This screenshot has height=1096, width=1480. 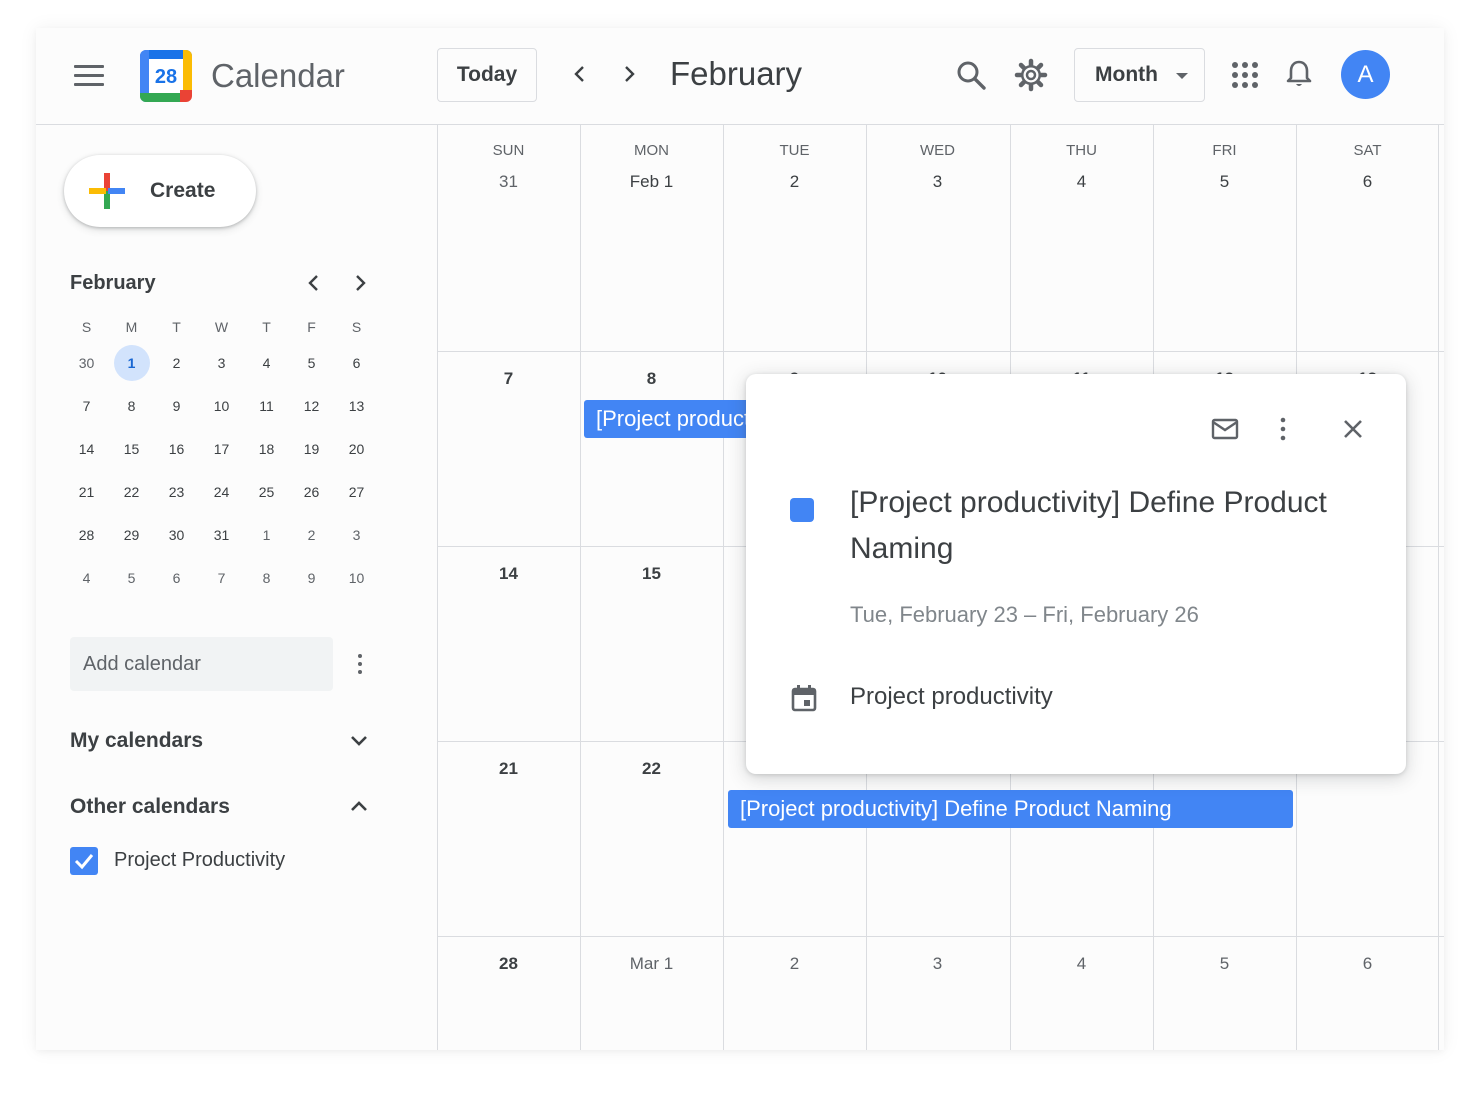 What do you see at coordinates (1299, 74) in the screenshot?
I see `bell-icon` at bounding box center [1299, 74].